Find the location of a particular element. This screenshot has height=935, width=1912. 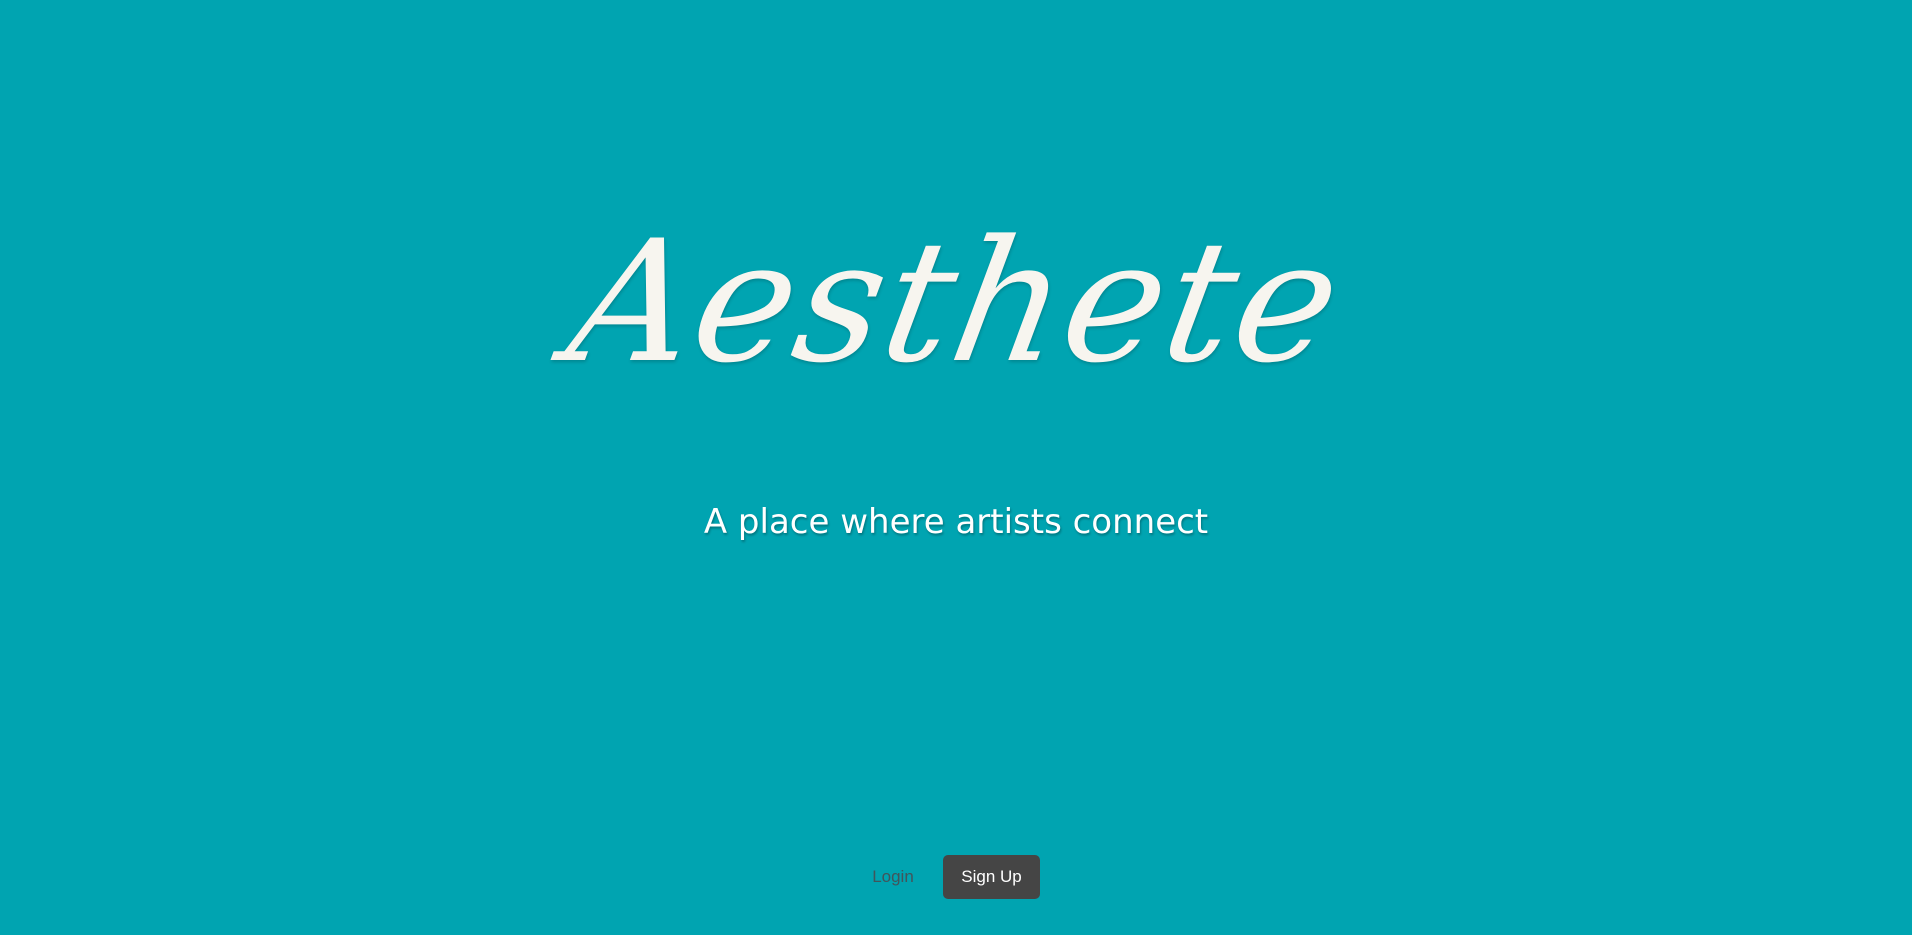

sign-up-button: Sign Up is located at coordinates (991, 877).